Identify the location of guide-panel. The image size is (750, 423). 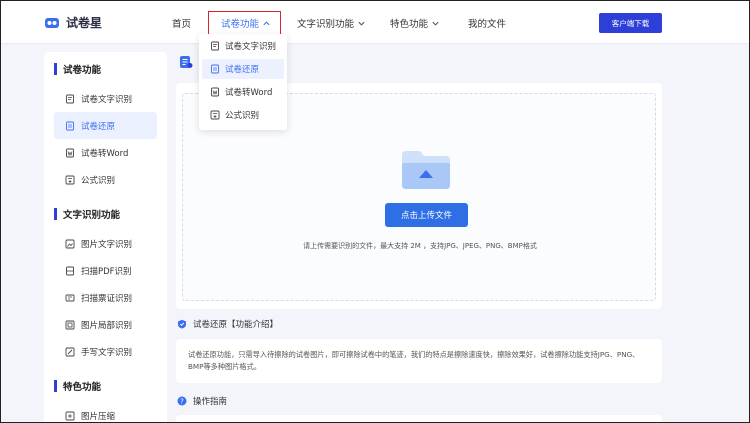
(419, 419).